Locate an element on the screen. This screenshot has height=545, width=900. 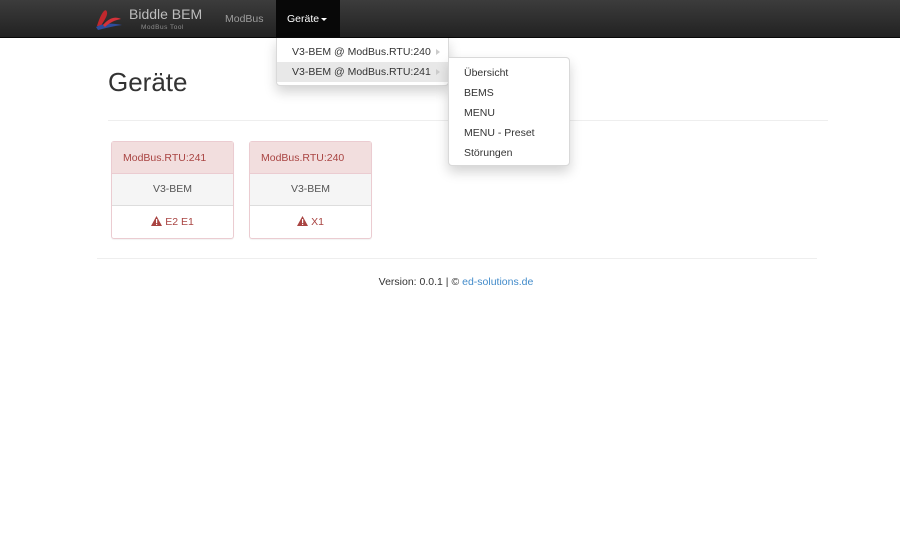
submenu-item-stoerungen: Störungen is located at coordinates (509, 153).